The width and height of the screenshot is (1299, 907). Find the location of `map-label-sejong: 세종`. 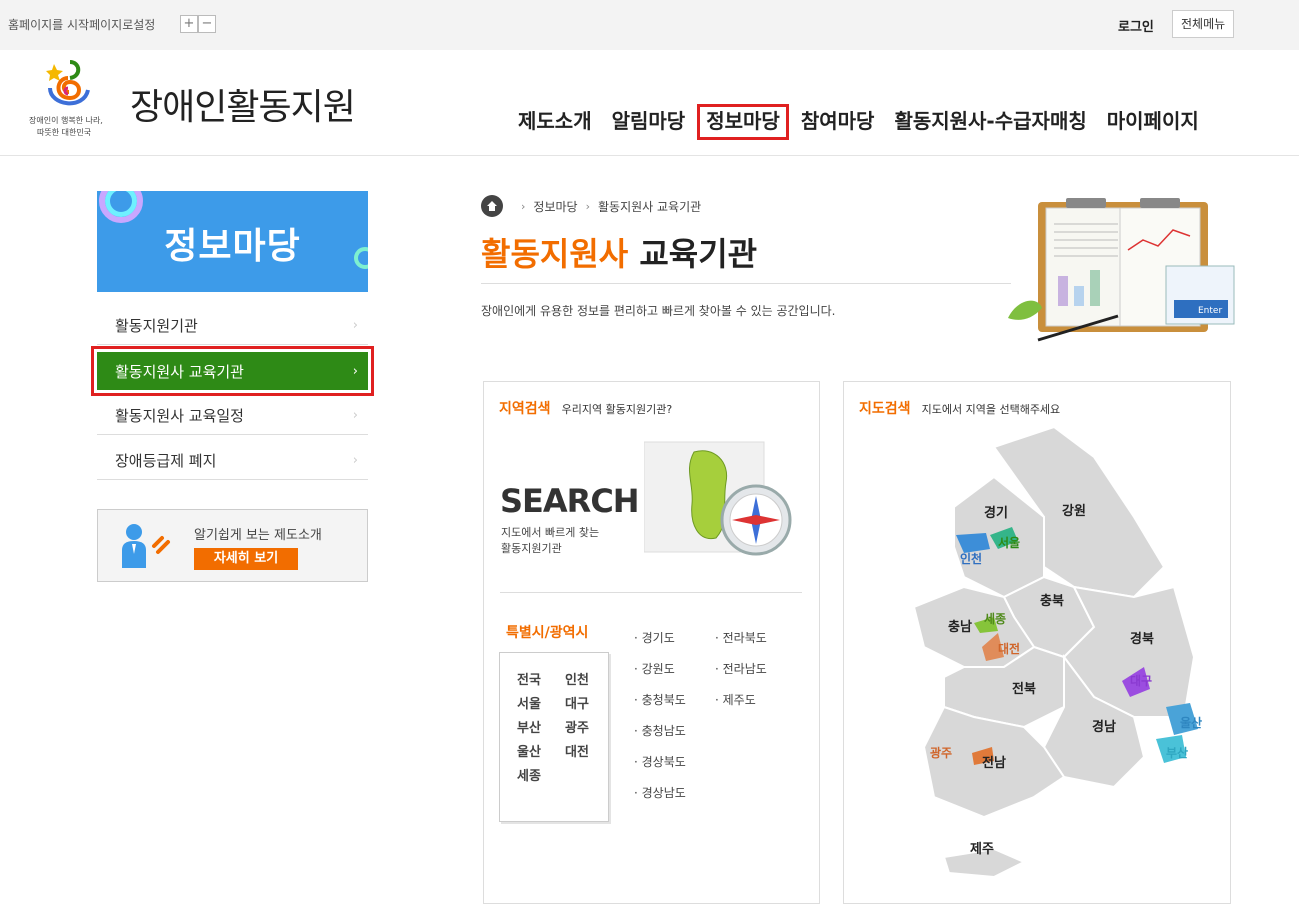

map-label-sejong: 세종 is located at coordinates (995, 618).